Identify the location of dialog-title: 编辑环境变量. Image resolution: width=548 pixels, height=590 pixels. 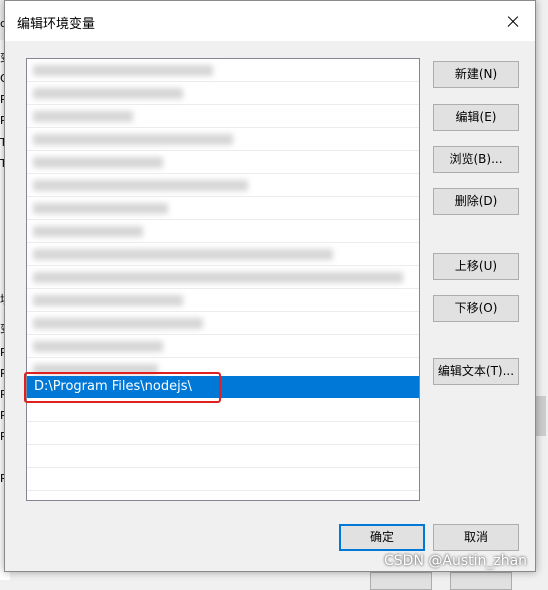
(56, 24).